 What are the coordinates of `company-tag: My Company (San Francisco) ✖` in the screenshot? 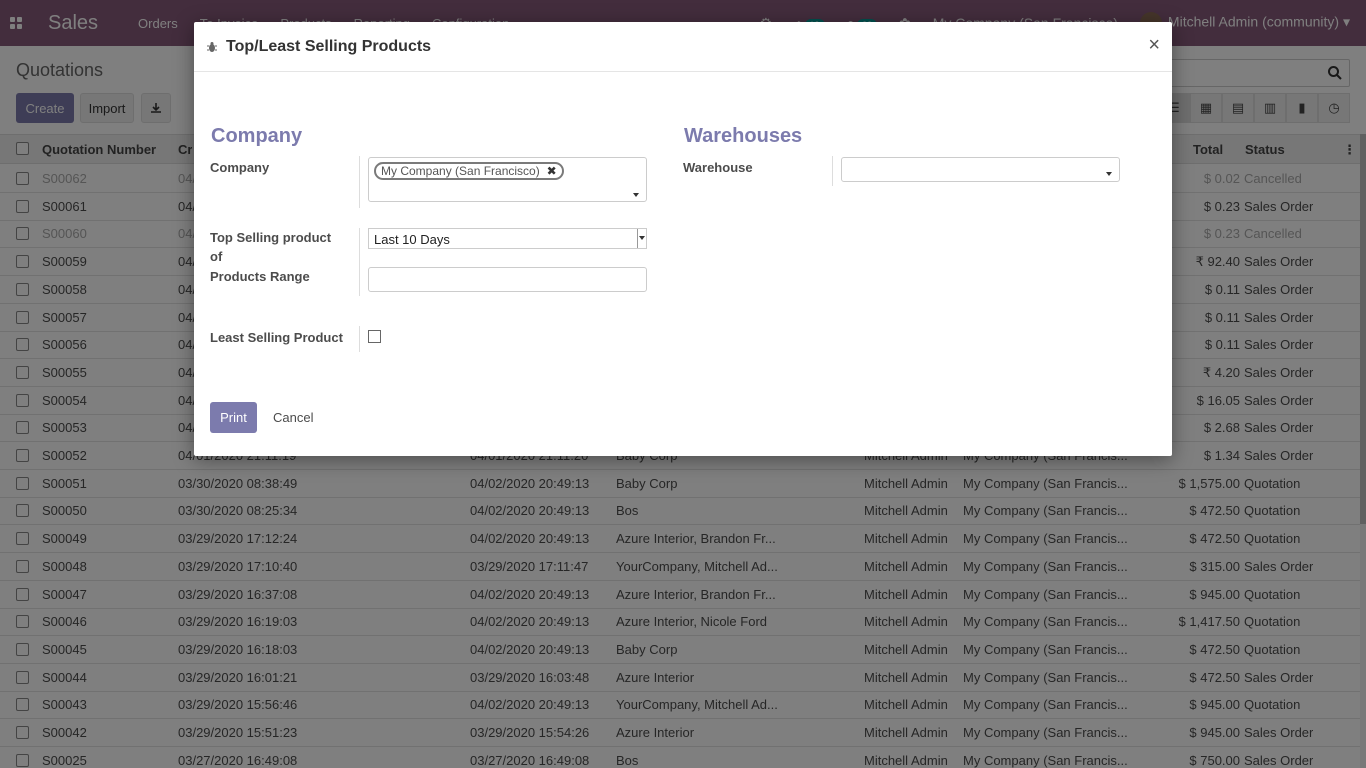 It's located at (469, 171).